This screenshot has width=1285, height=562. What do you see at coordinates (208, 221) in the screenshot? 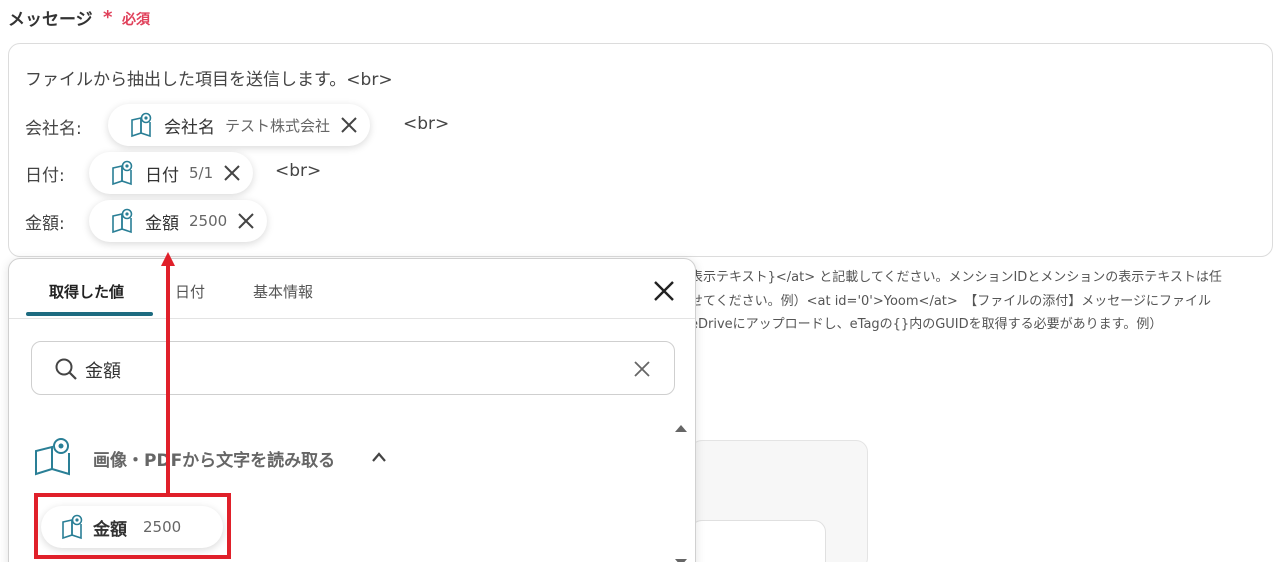
I see `chip-value: 2500` at bounding box center [208, 221].